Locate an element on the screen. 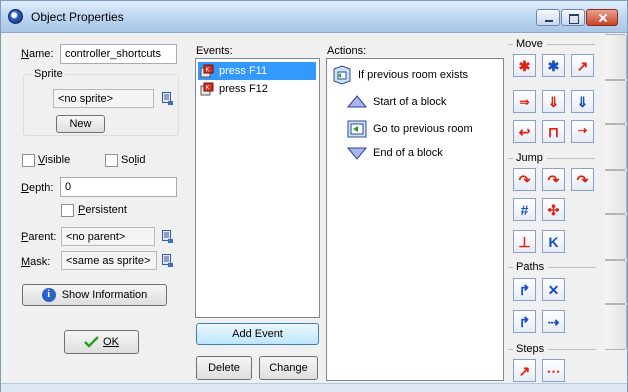  persistent-label: Persistent is located at coordinates (102, 210).